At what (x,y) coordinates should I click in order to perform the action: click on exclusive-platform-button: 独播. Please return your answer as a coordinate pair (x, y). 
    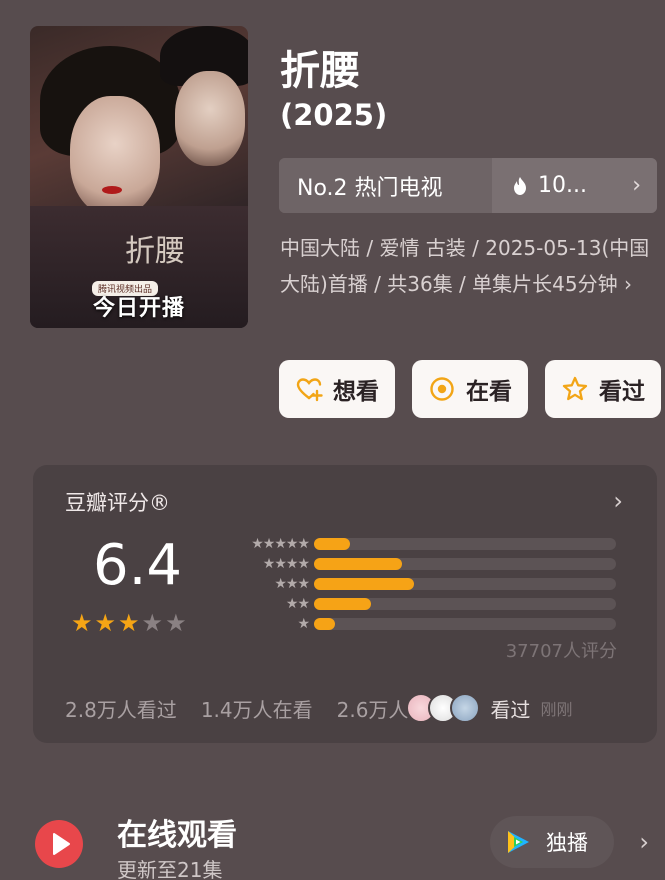
    Looking at the image, I should click on (552, 842).